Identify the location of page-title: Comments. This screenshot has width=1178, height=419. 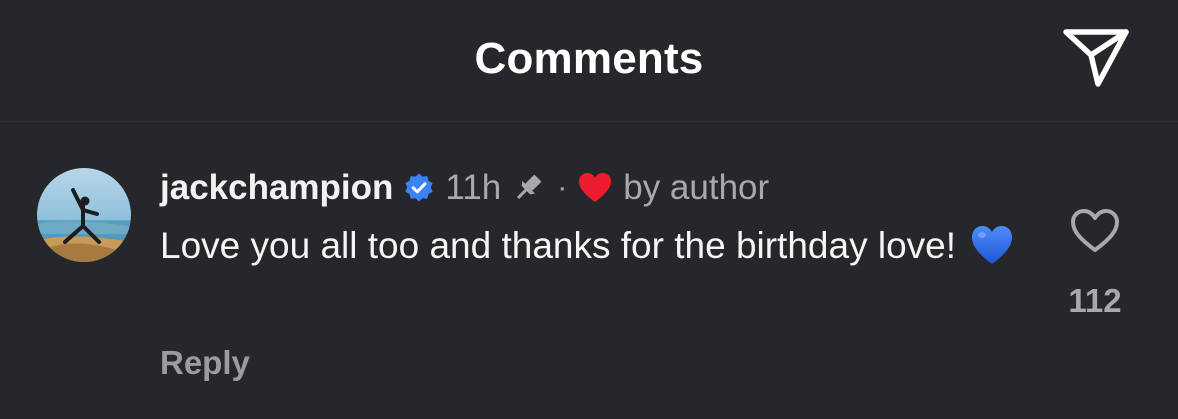
(589, 58).